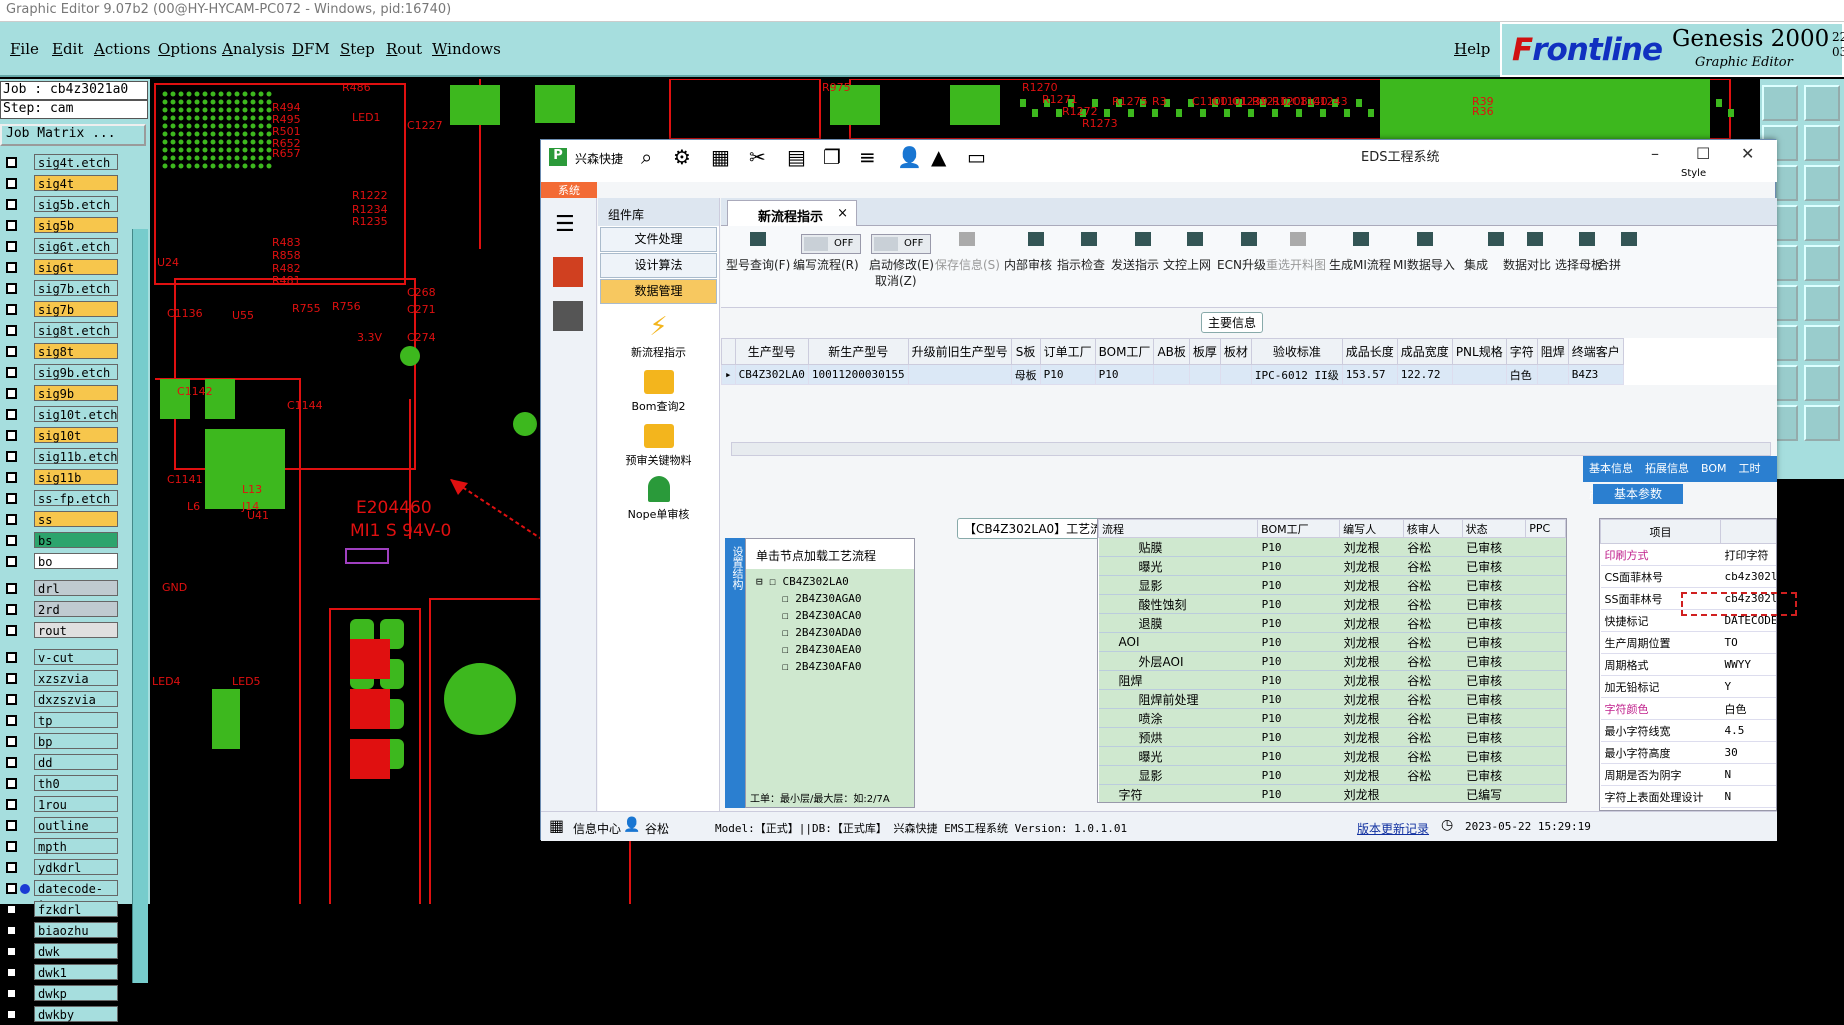 The width and height of the screenshot is (1844, 1025). Describe the element at coordinates (1067, 351) in the screenshot. I see `column-header: 订单工厂` at that location.